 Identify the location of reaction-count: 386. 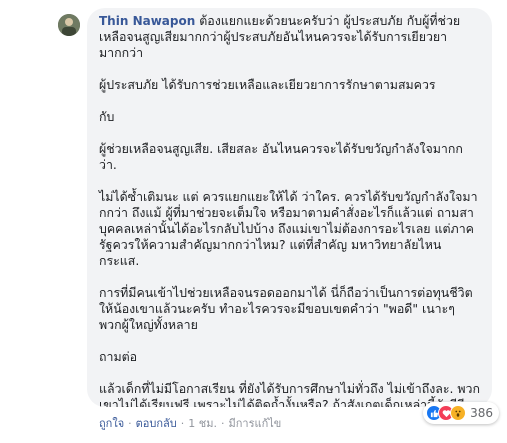
(481, 413).